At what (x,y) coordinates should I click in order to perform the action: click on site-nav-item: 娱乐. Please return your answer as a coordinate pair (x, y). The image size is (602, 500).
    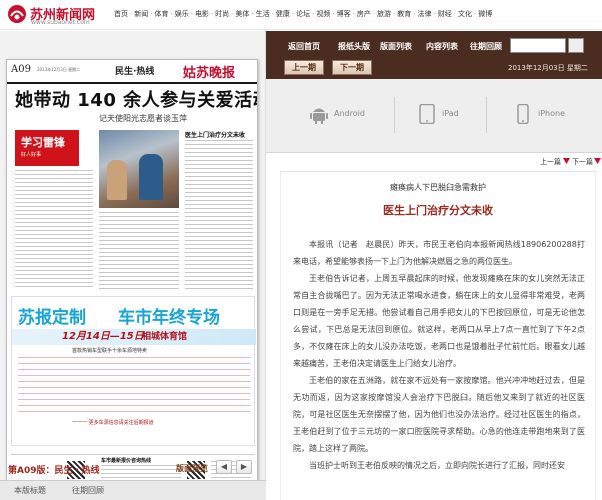
    Looking at the image, I should click on (182, 14).